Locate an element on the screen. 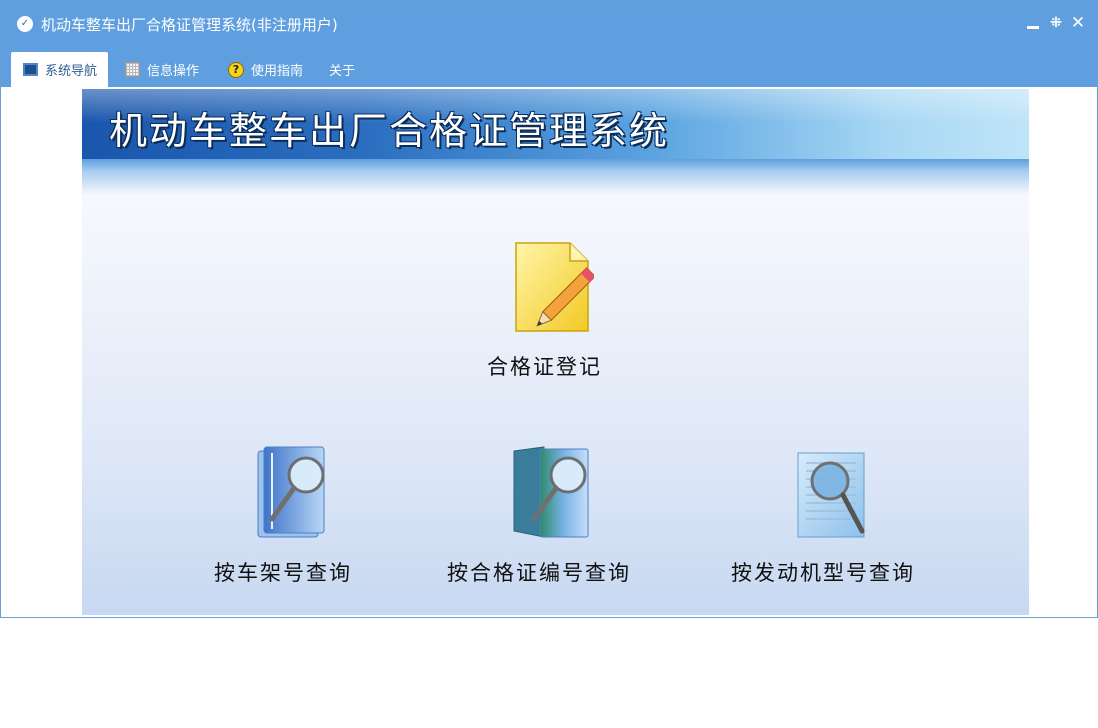 This screenshot has height=728, width=1098. screen-icon is located at coordinates (30, 69).